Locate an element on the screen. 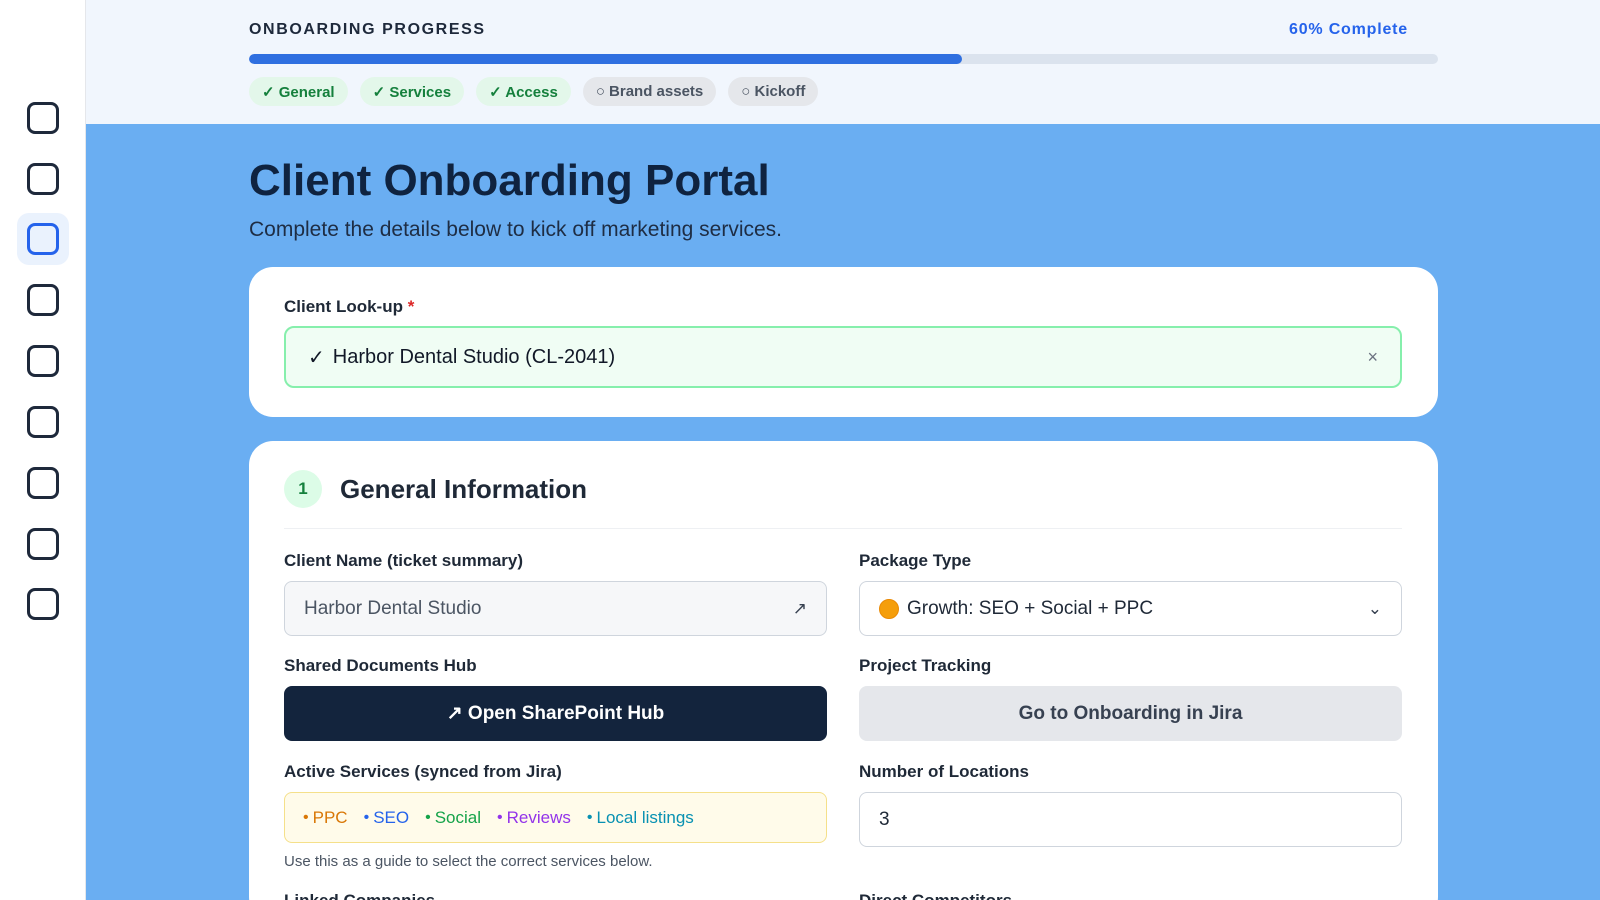 The width and height of the screenshot is (1600, 900). project-tracking-label: Project Tracking is located at coordinates (925, 665).